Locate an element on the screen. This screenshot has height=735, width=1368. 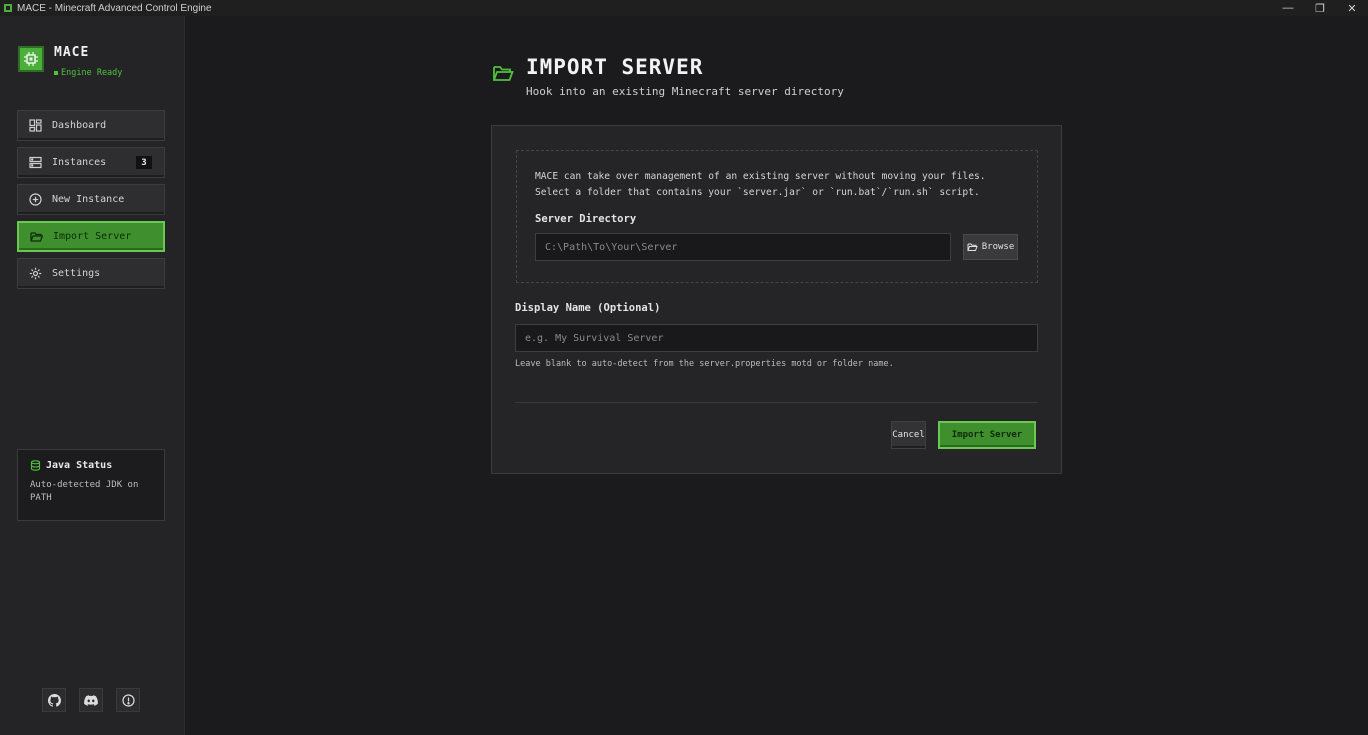
info-icon is located at coordinates (128, 700).